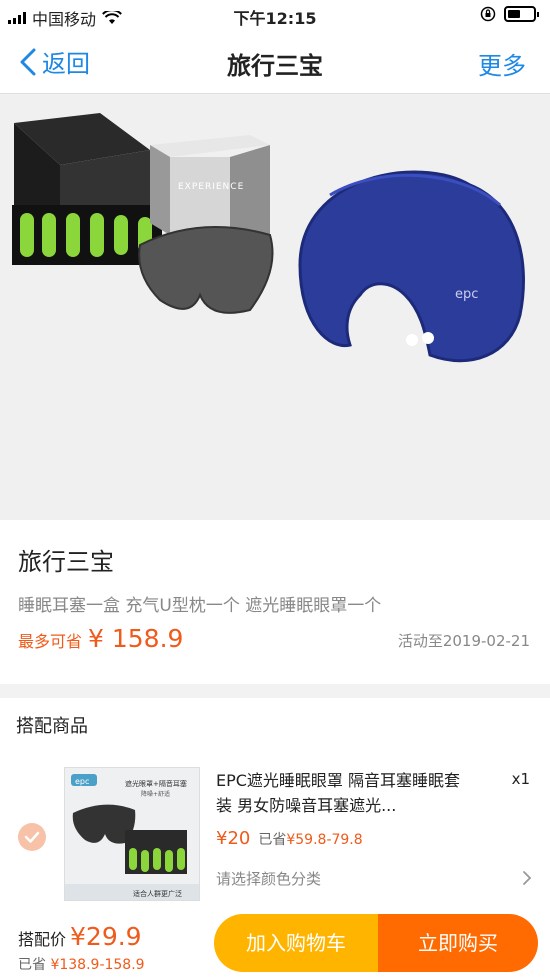 Image resolution: width=550 pixels, height=977 pixels. Describe the element at coordinates (411, 266) in the screenshot. I see `neck-pillow: epc` at that location.